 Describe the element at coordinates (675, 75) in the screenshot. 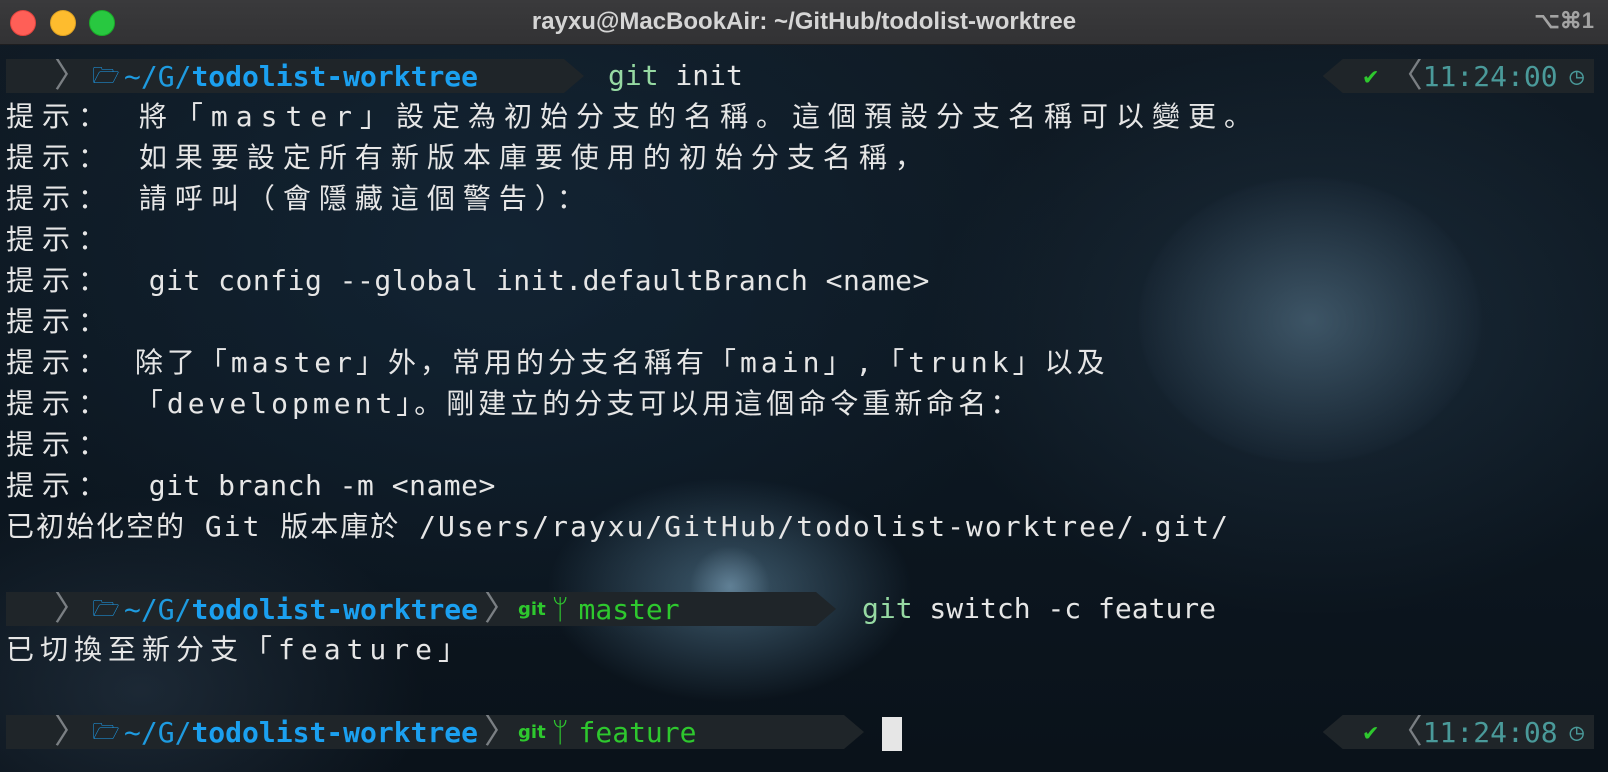

I see `command-text: git init` at that location.